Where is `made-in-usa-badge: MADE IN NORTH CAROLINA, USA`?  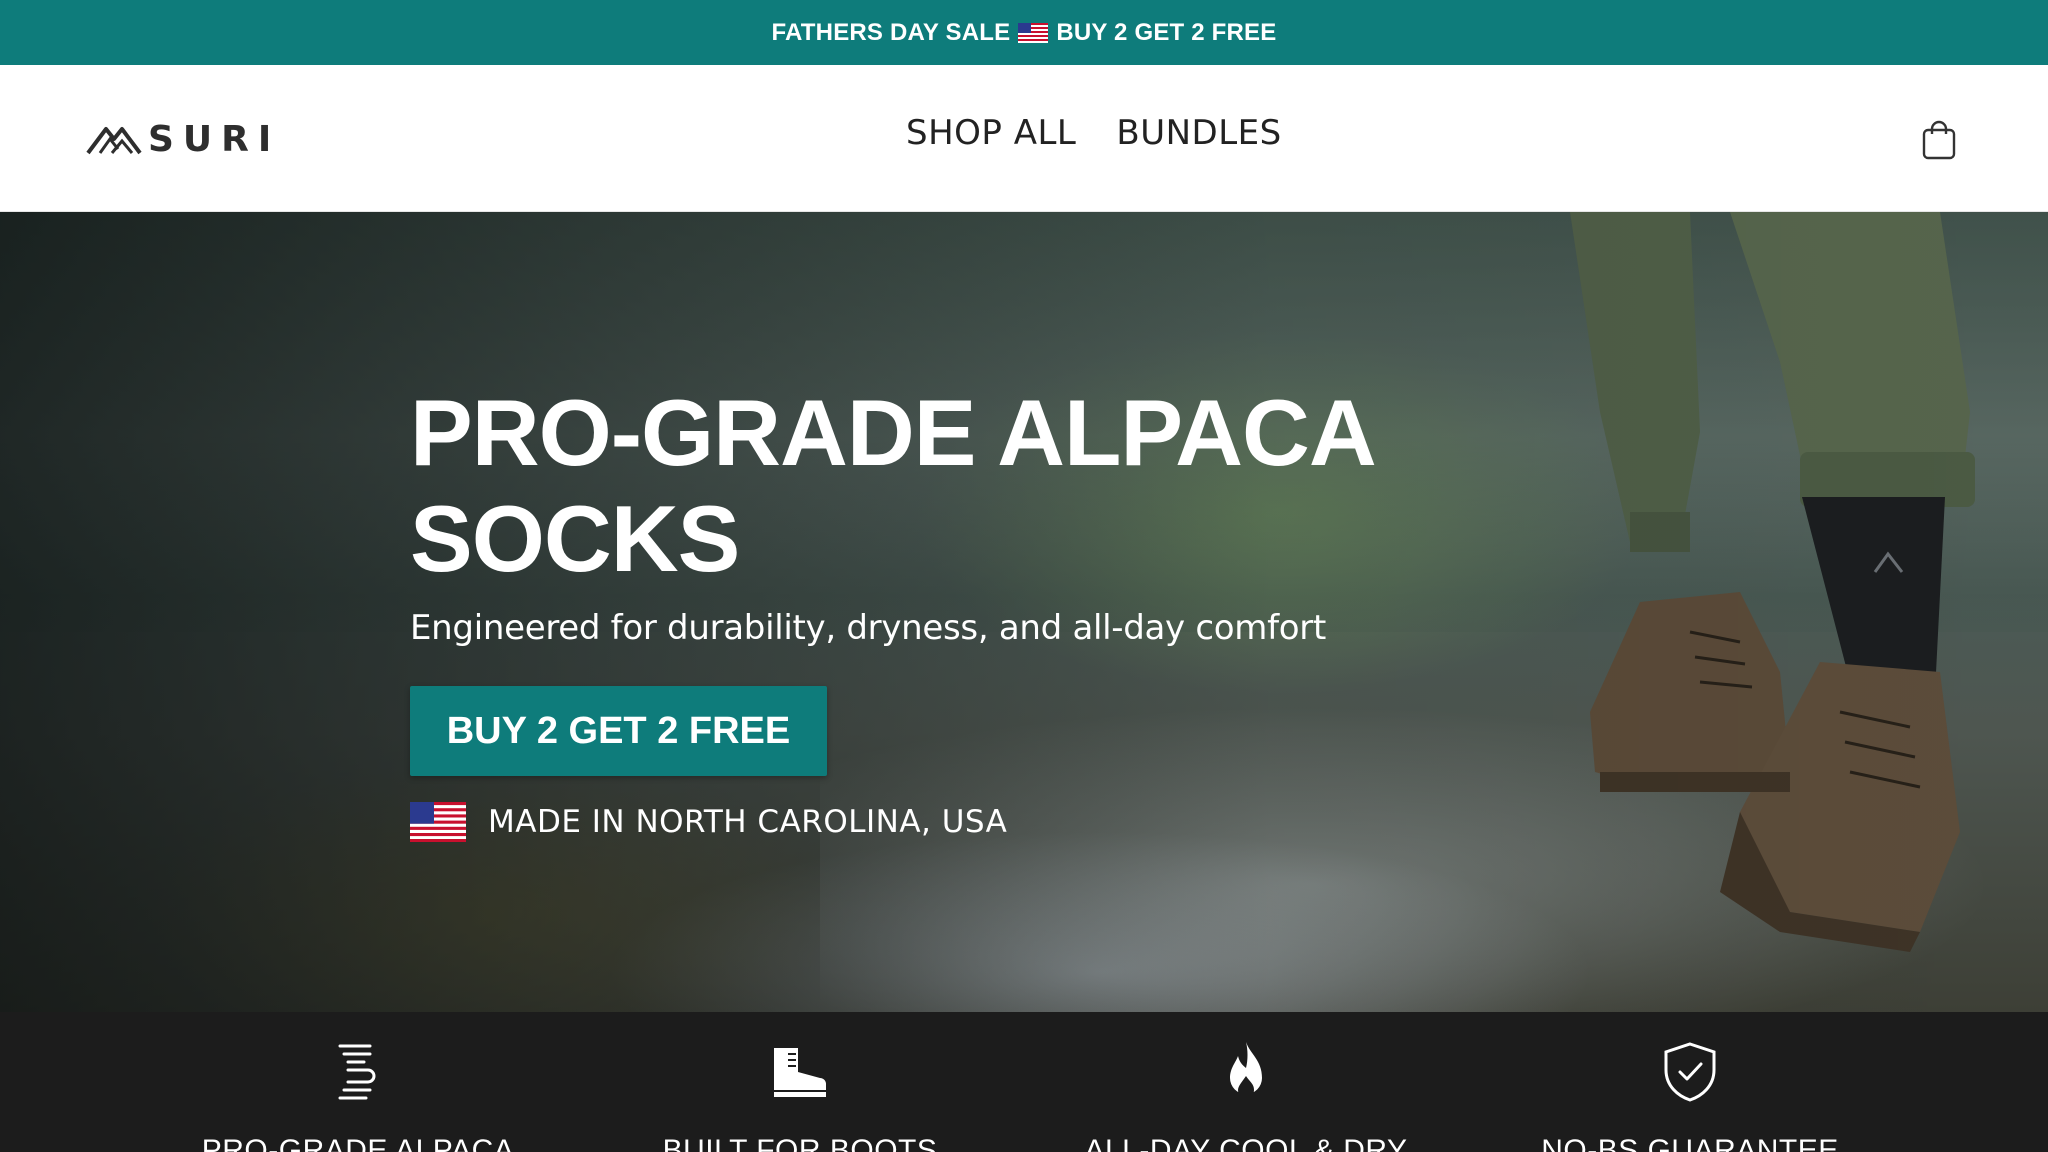
made-in-usa-badge: MADE IN NORTH CAROLINA, USA is located at coordinates (708, 822).